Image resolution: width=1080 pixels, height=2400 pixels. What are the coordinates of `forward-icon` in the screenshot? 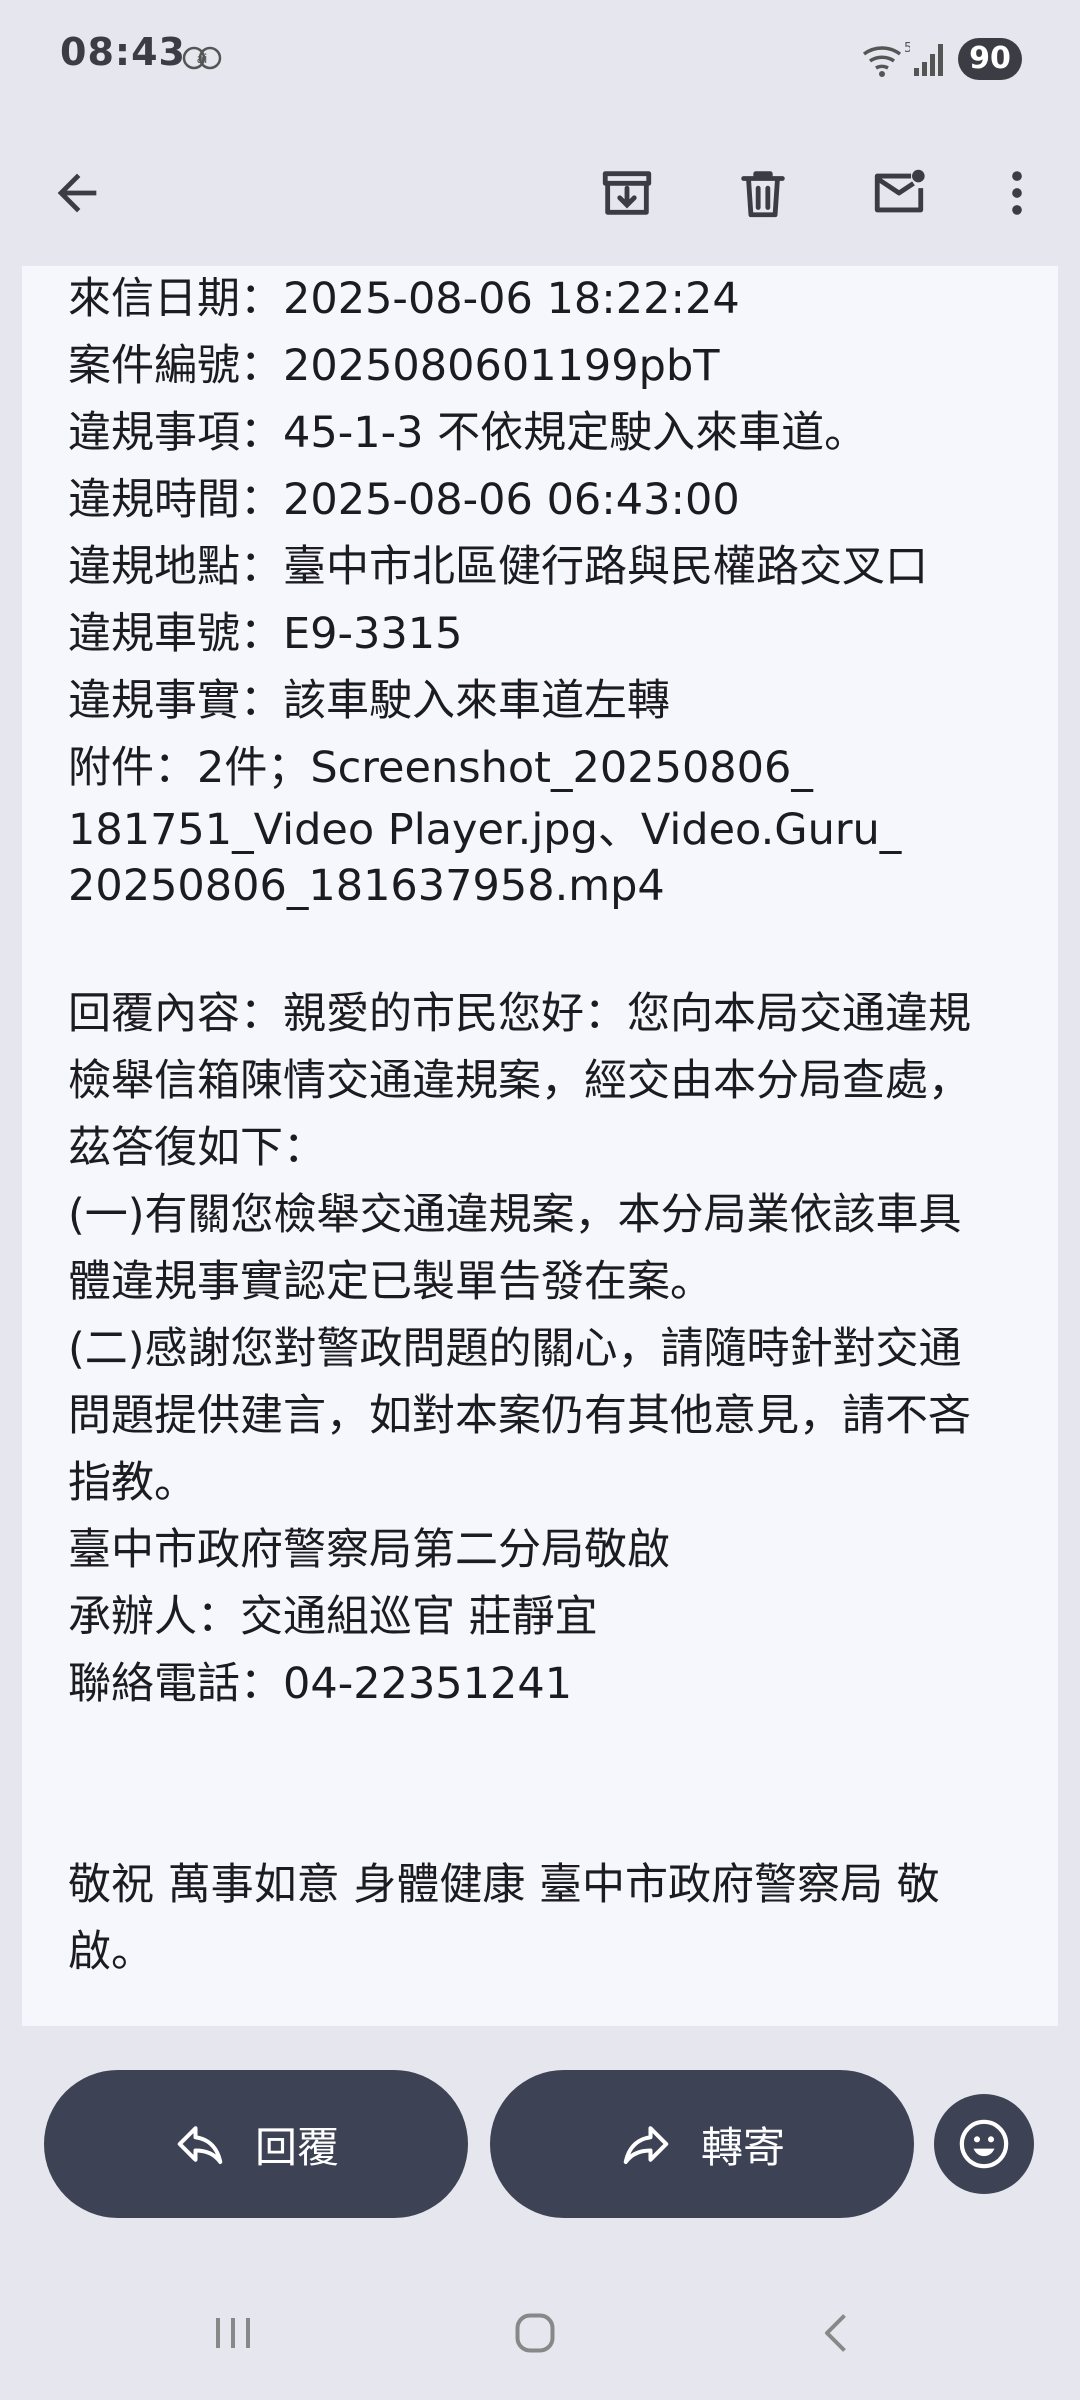 It's located at (646, 2145).